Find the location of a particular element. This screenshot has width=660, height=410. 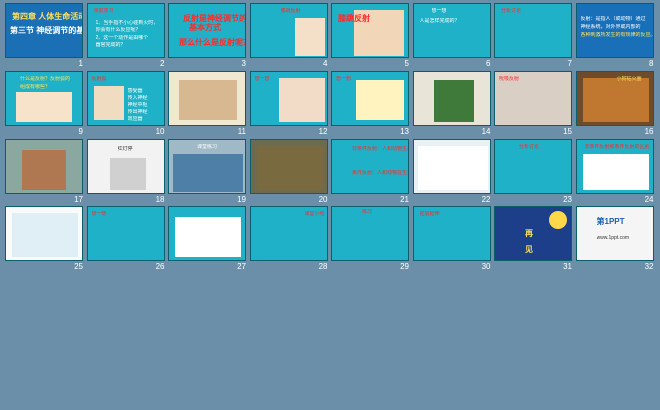

slide-thumbnail-10: 反射弧 感受器 传入神经 神经中枢 传出神经 效应器 10 is located at coordinates (126, 104).